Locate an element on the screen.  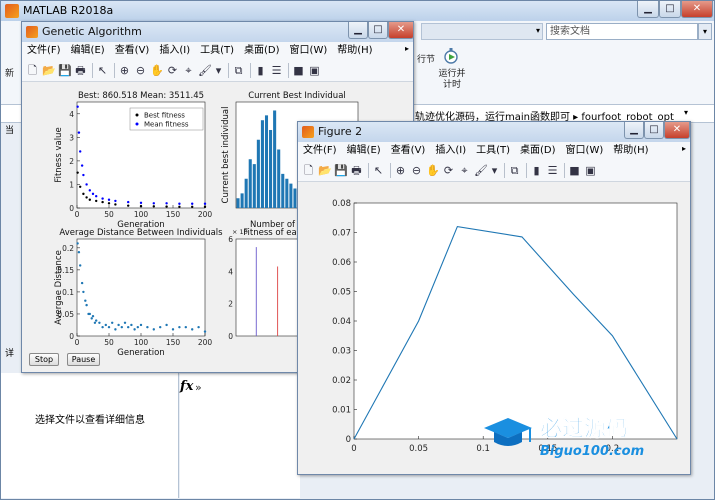
ga-maximize-button: □ is located at coordinates (378, 30).